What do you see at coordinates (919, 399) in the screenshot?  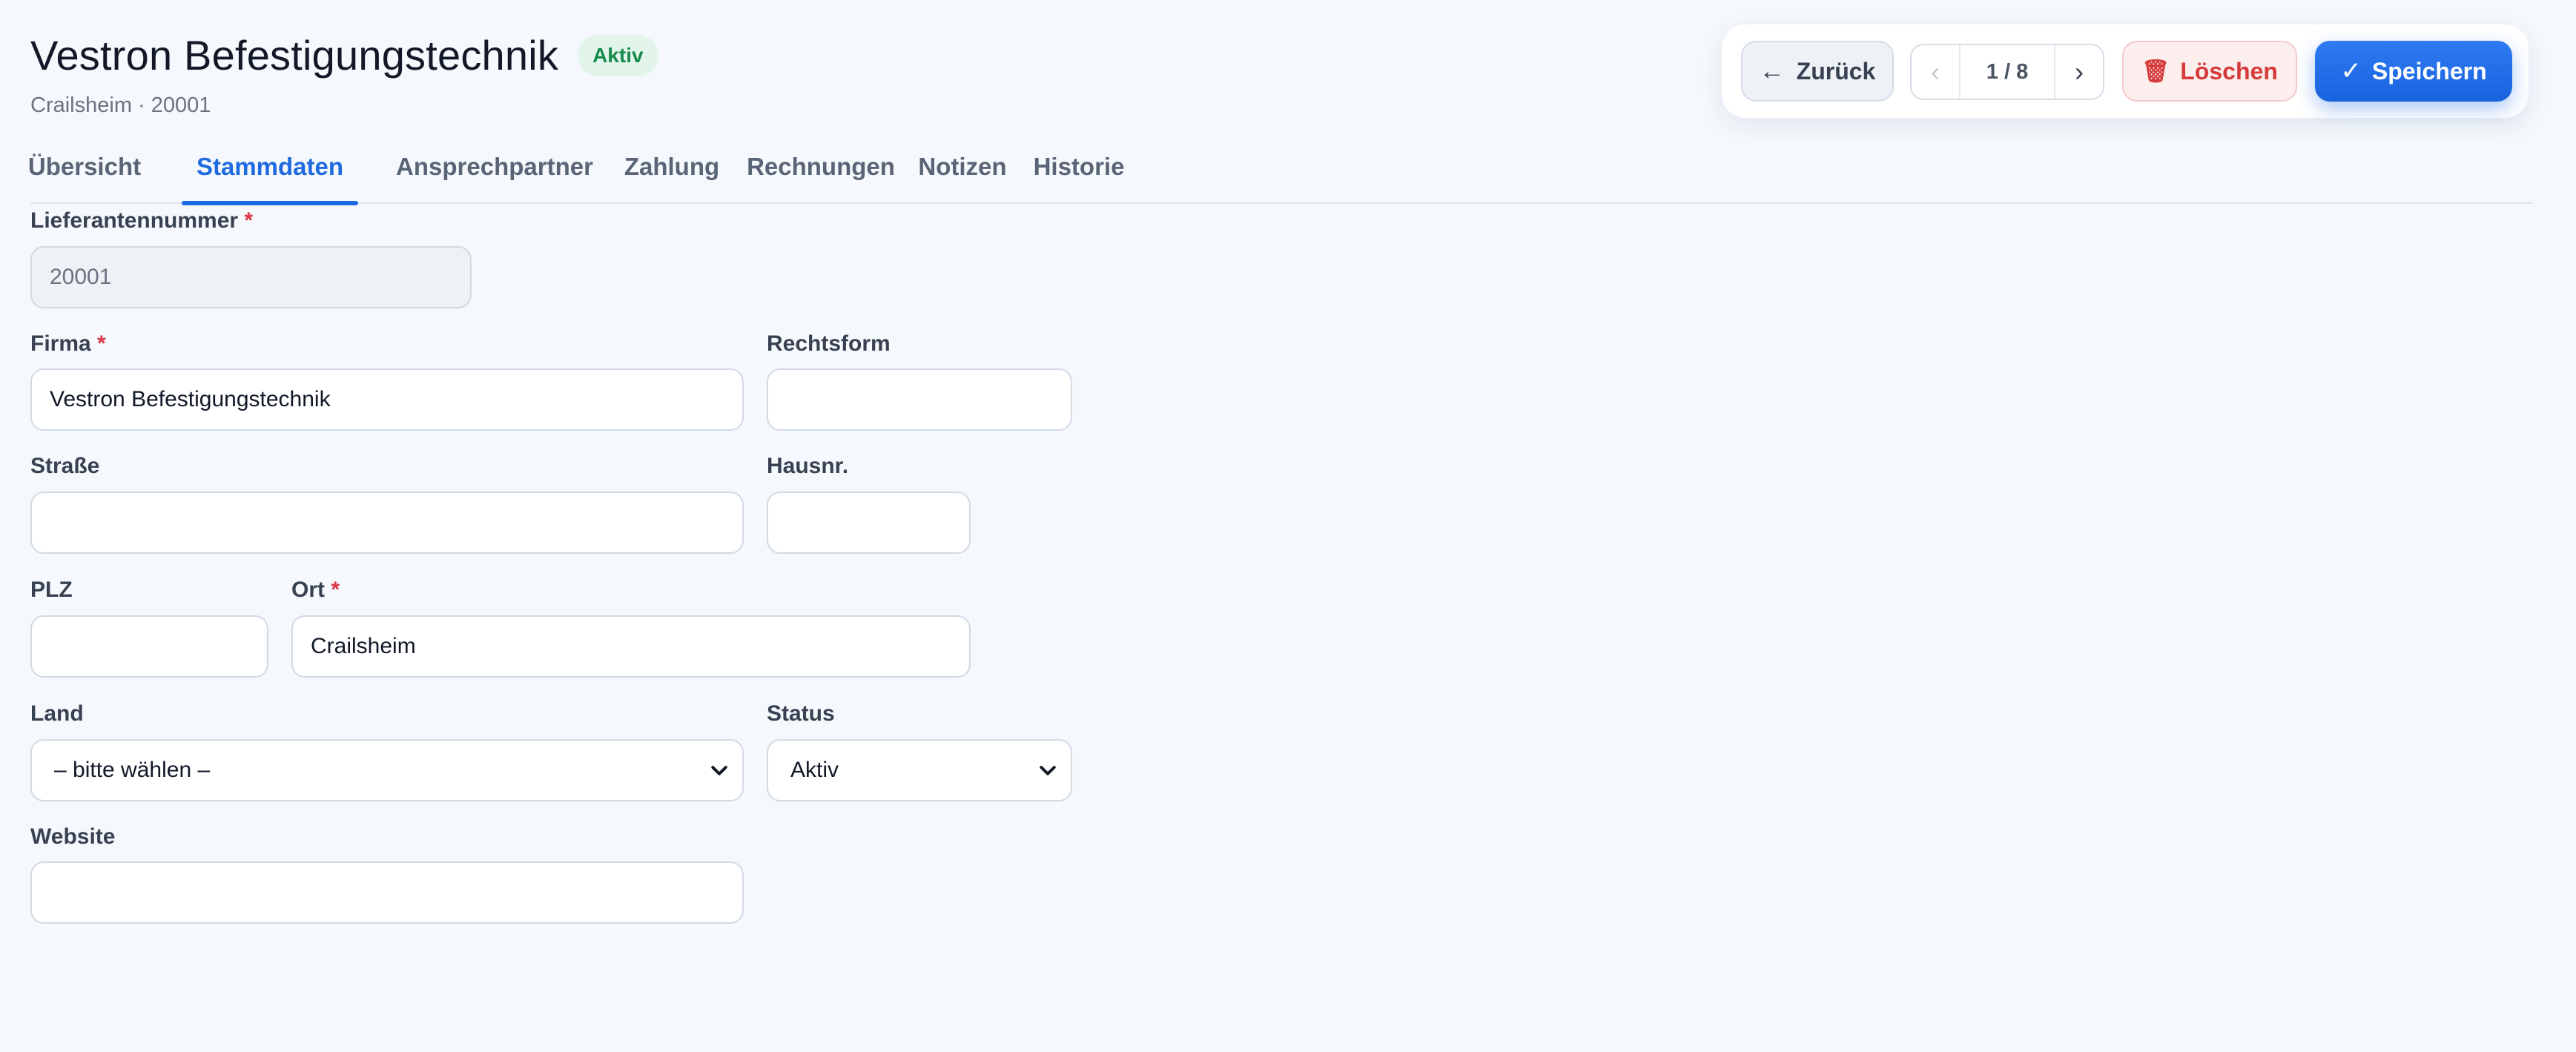 I see `legal-form-field` at bounding box center [919, 399].